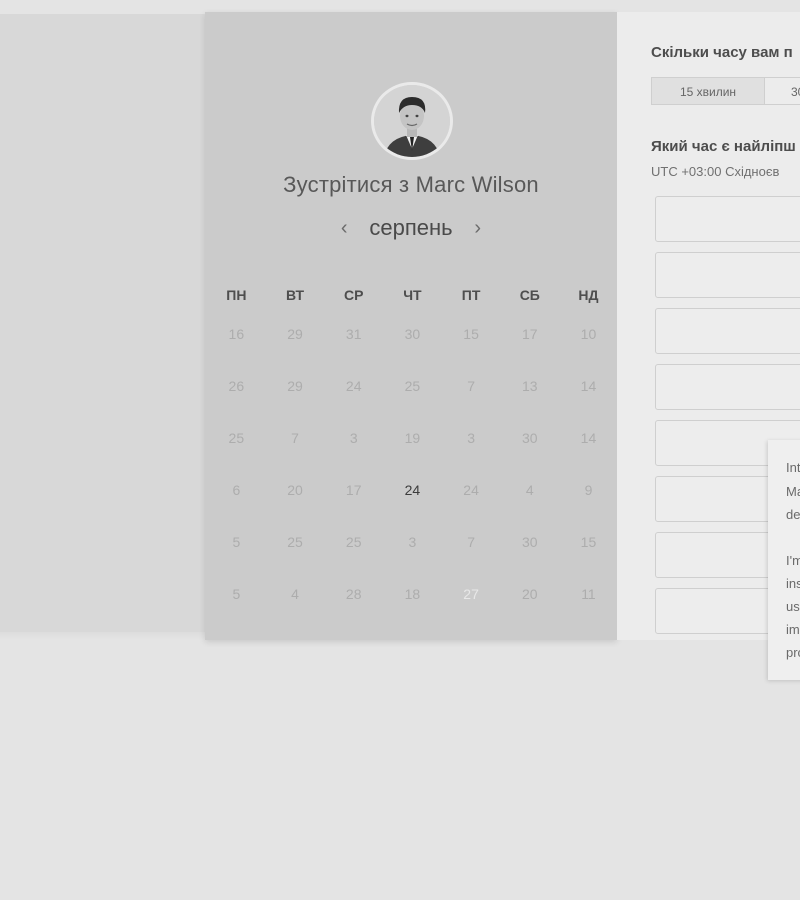  Describe the element at coordinates (478, 228) in the screenshot. I see `next-month-button: ›` at that location.